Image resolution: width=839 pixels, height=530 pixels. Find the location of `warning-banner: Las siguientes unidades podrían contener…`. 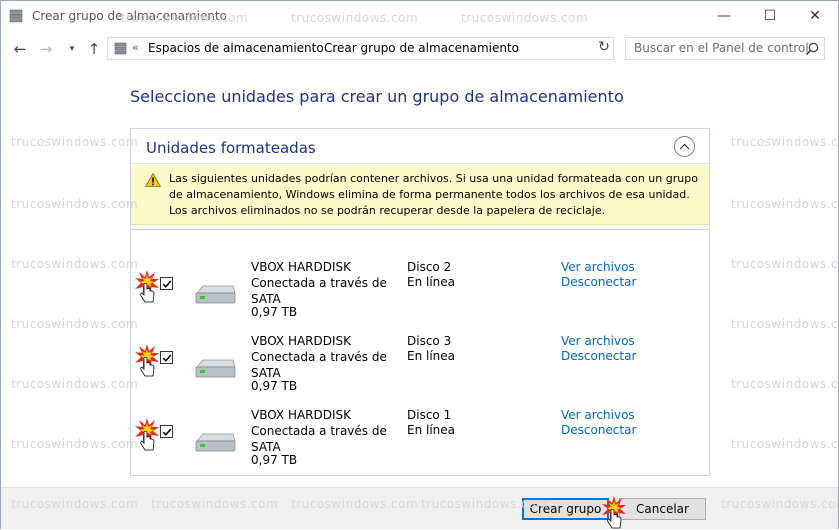

warning-banner: Las siguientes unidades podrían contener… is located at coordinates (420, 195).